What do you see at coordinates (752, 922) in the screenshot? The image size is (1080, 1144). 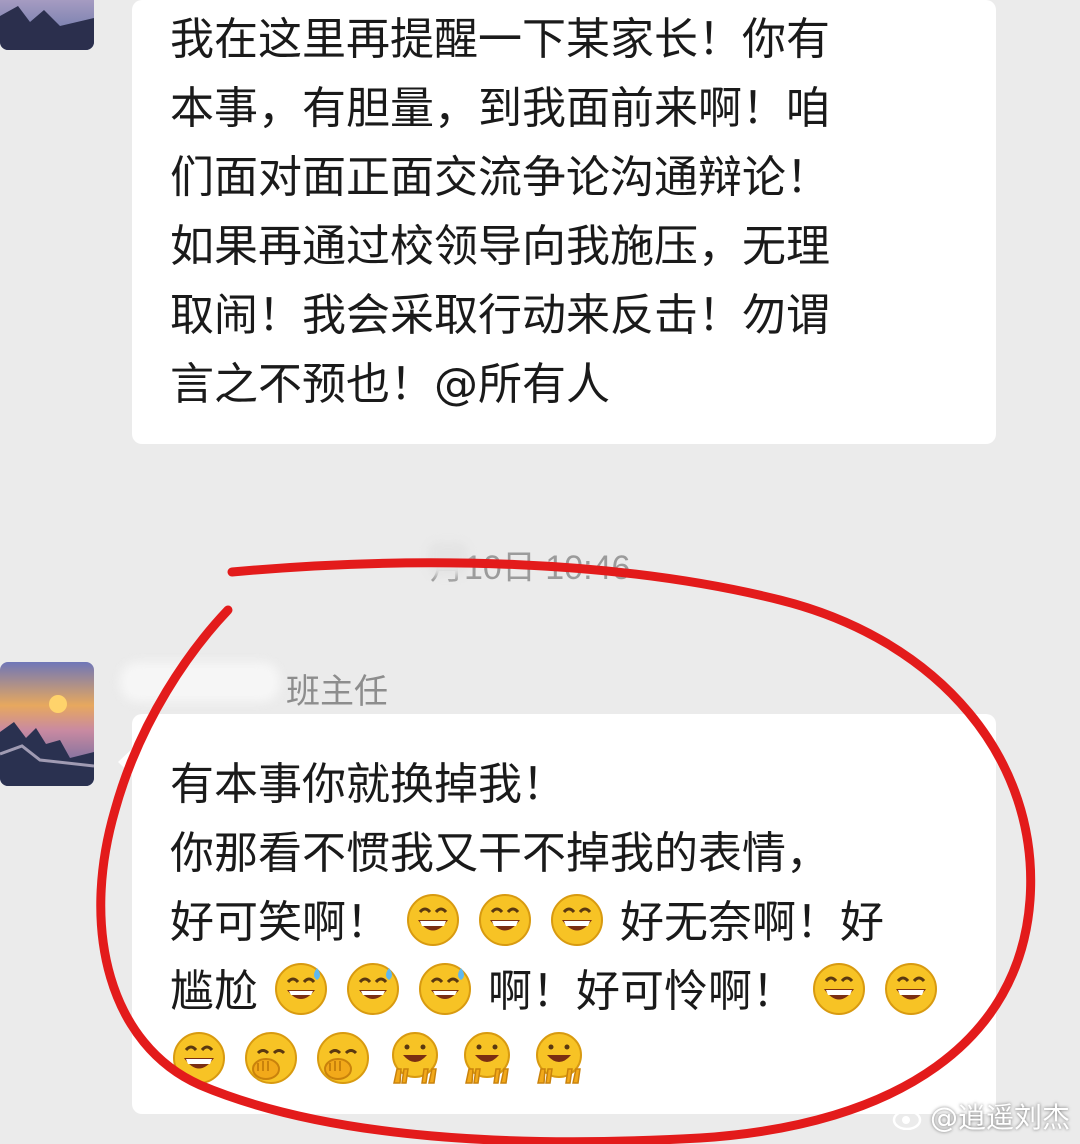 I see `reply-text: 好无奈啊！好` at bounding box center [752, 922].